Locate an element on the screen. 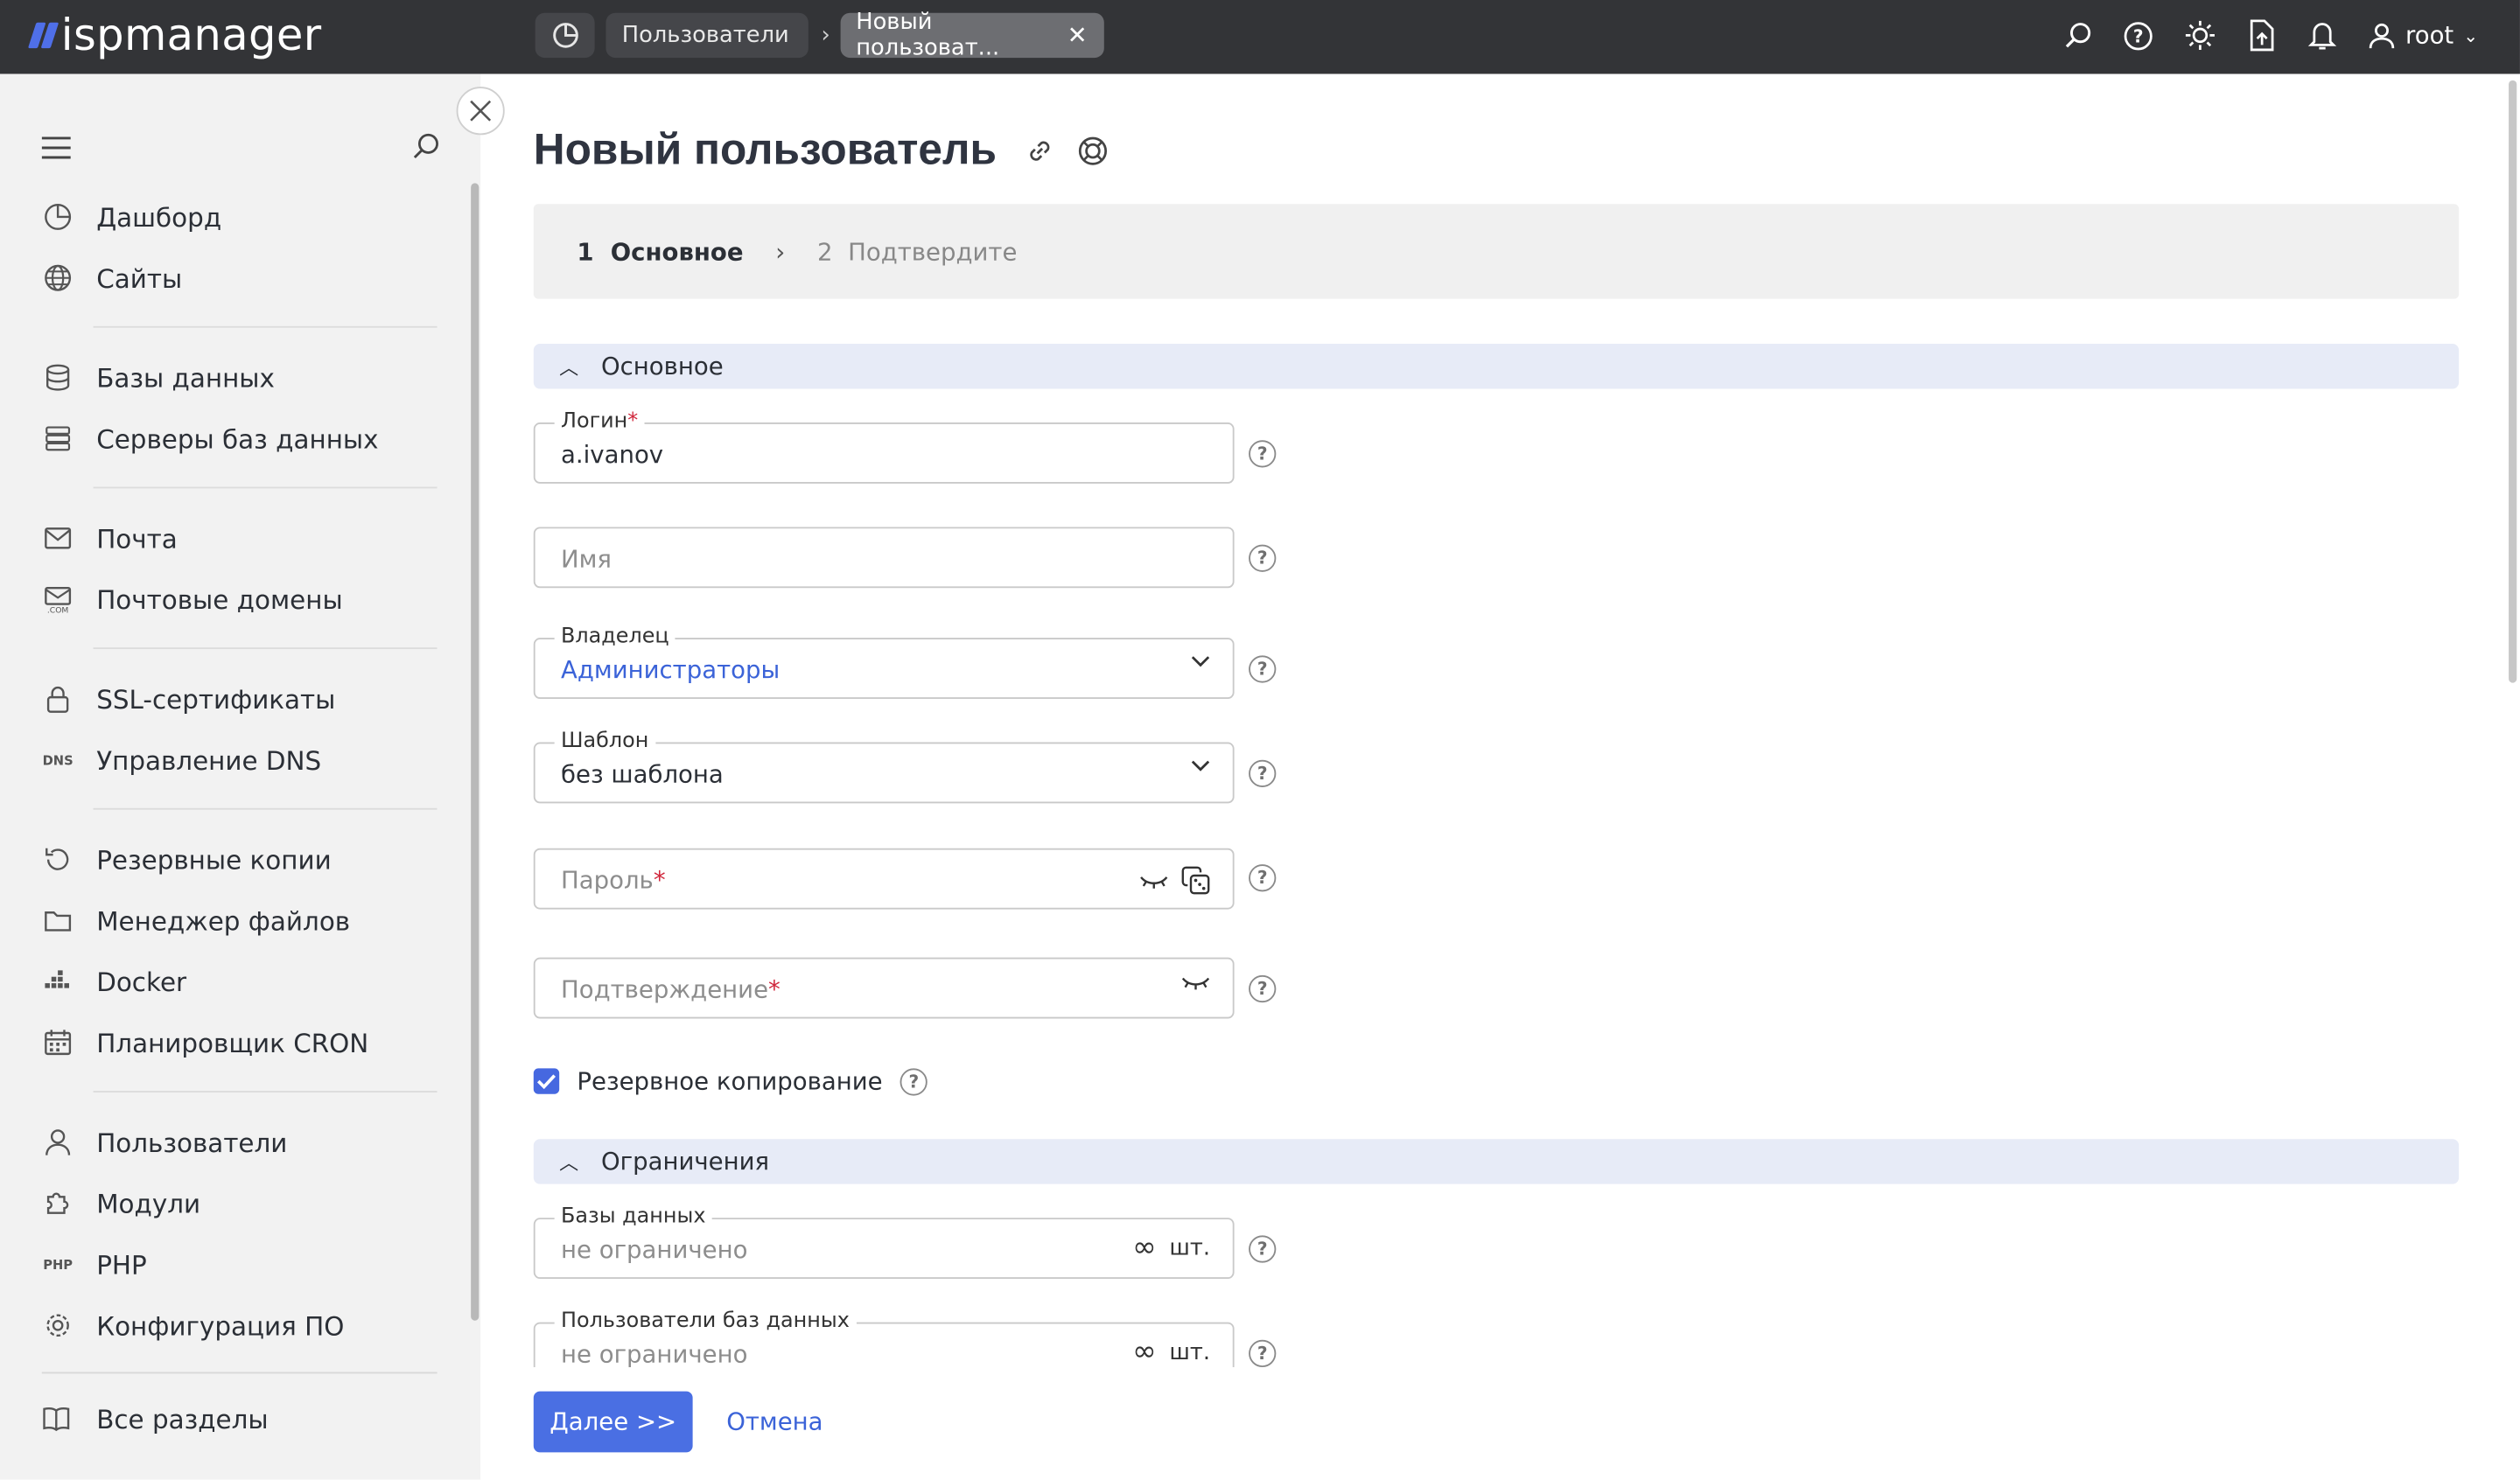  confirm-placeholder: Подтверждение* is located at coordinates (670, 989).